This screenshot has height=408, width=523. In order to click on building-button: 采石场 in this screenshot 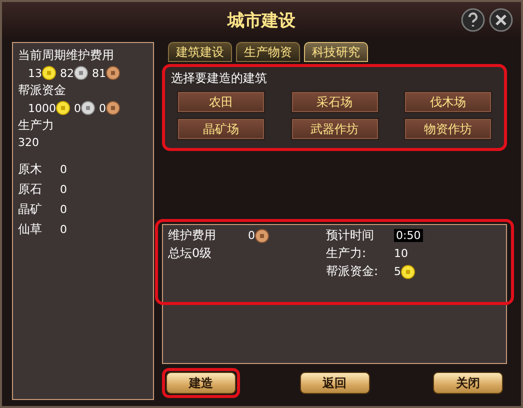, I will do `click(334, 102)`.